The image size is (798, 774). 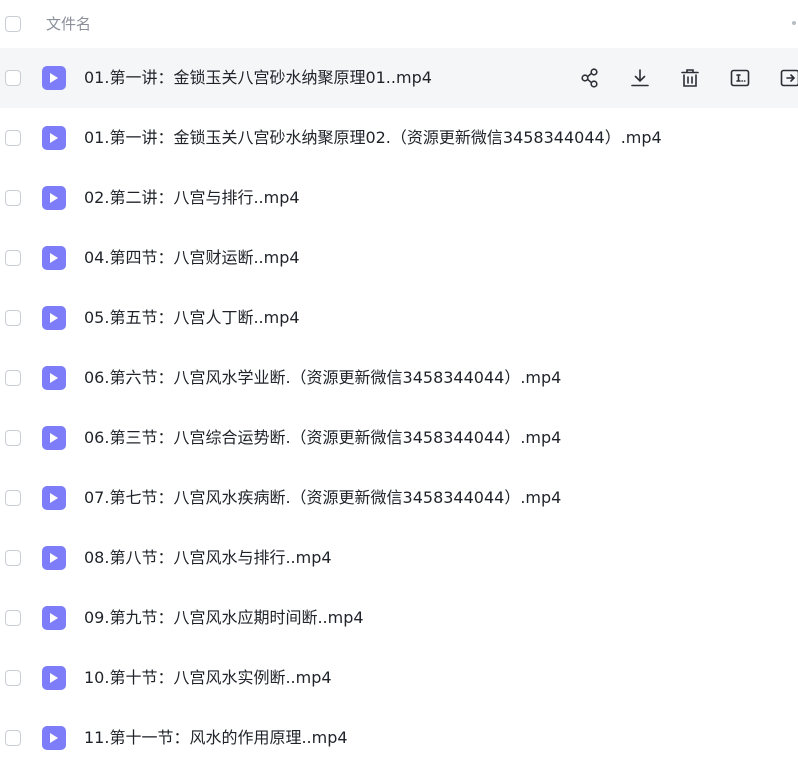 I want to click on file-row: 09.第九节：八宫风水应期时间断..mp4, so click(x=399, y=618).